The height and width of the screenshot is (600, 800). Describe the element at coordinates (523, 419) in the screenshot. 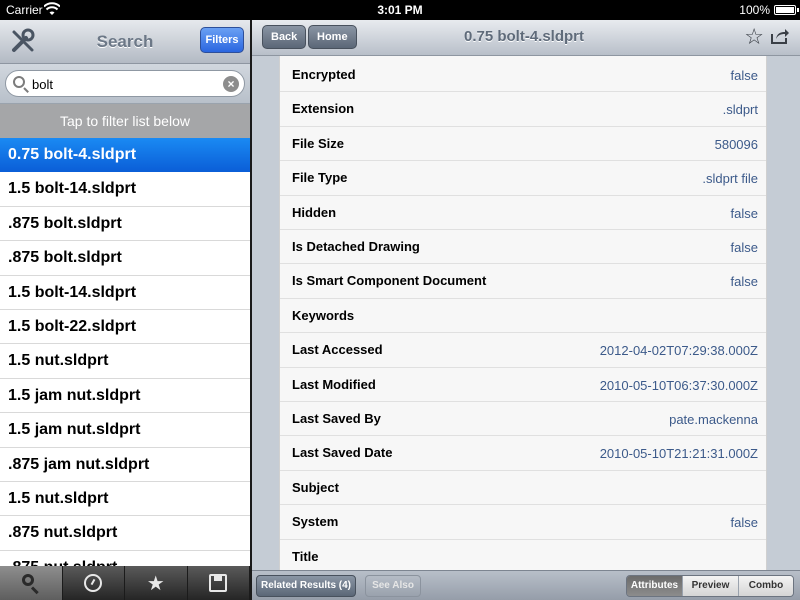

I see `attribute-row: Last Saved By pate.mackenna` at that location.